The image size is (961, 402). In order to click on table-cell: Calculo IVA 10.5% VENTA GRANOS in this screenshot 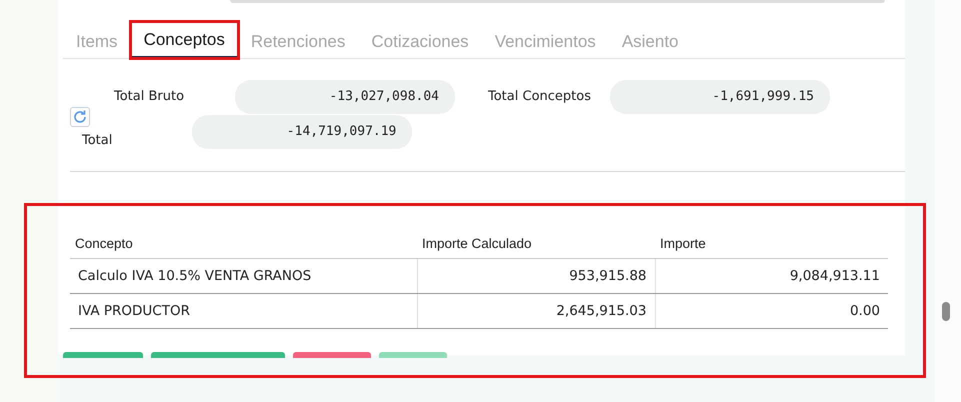, I will do `click(243, 276)`.